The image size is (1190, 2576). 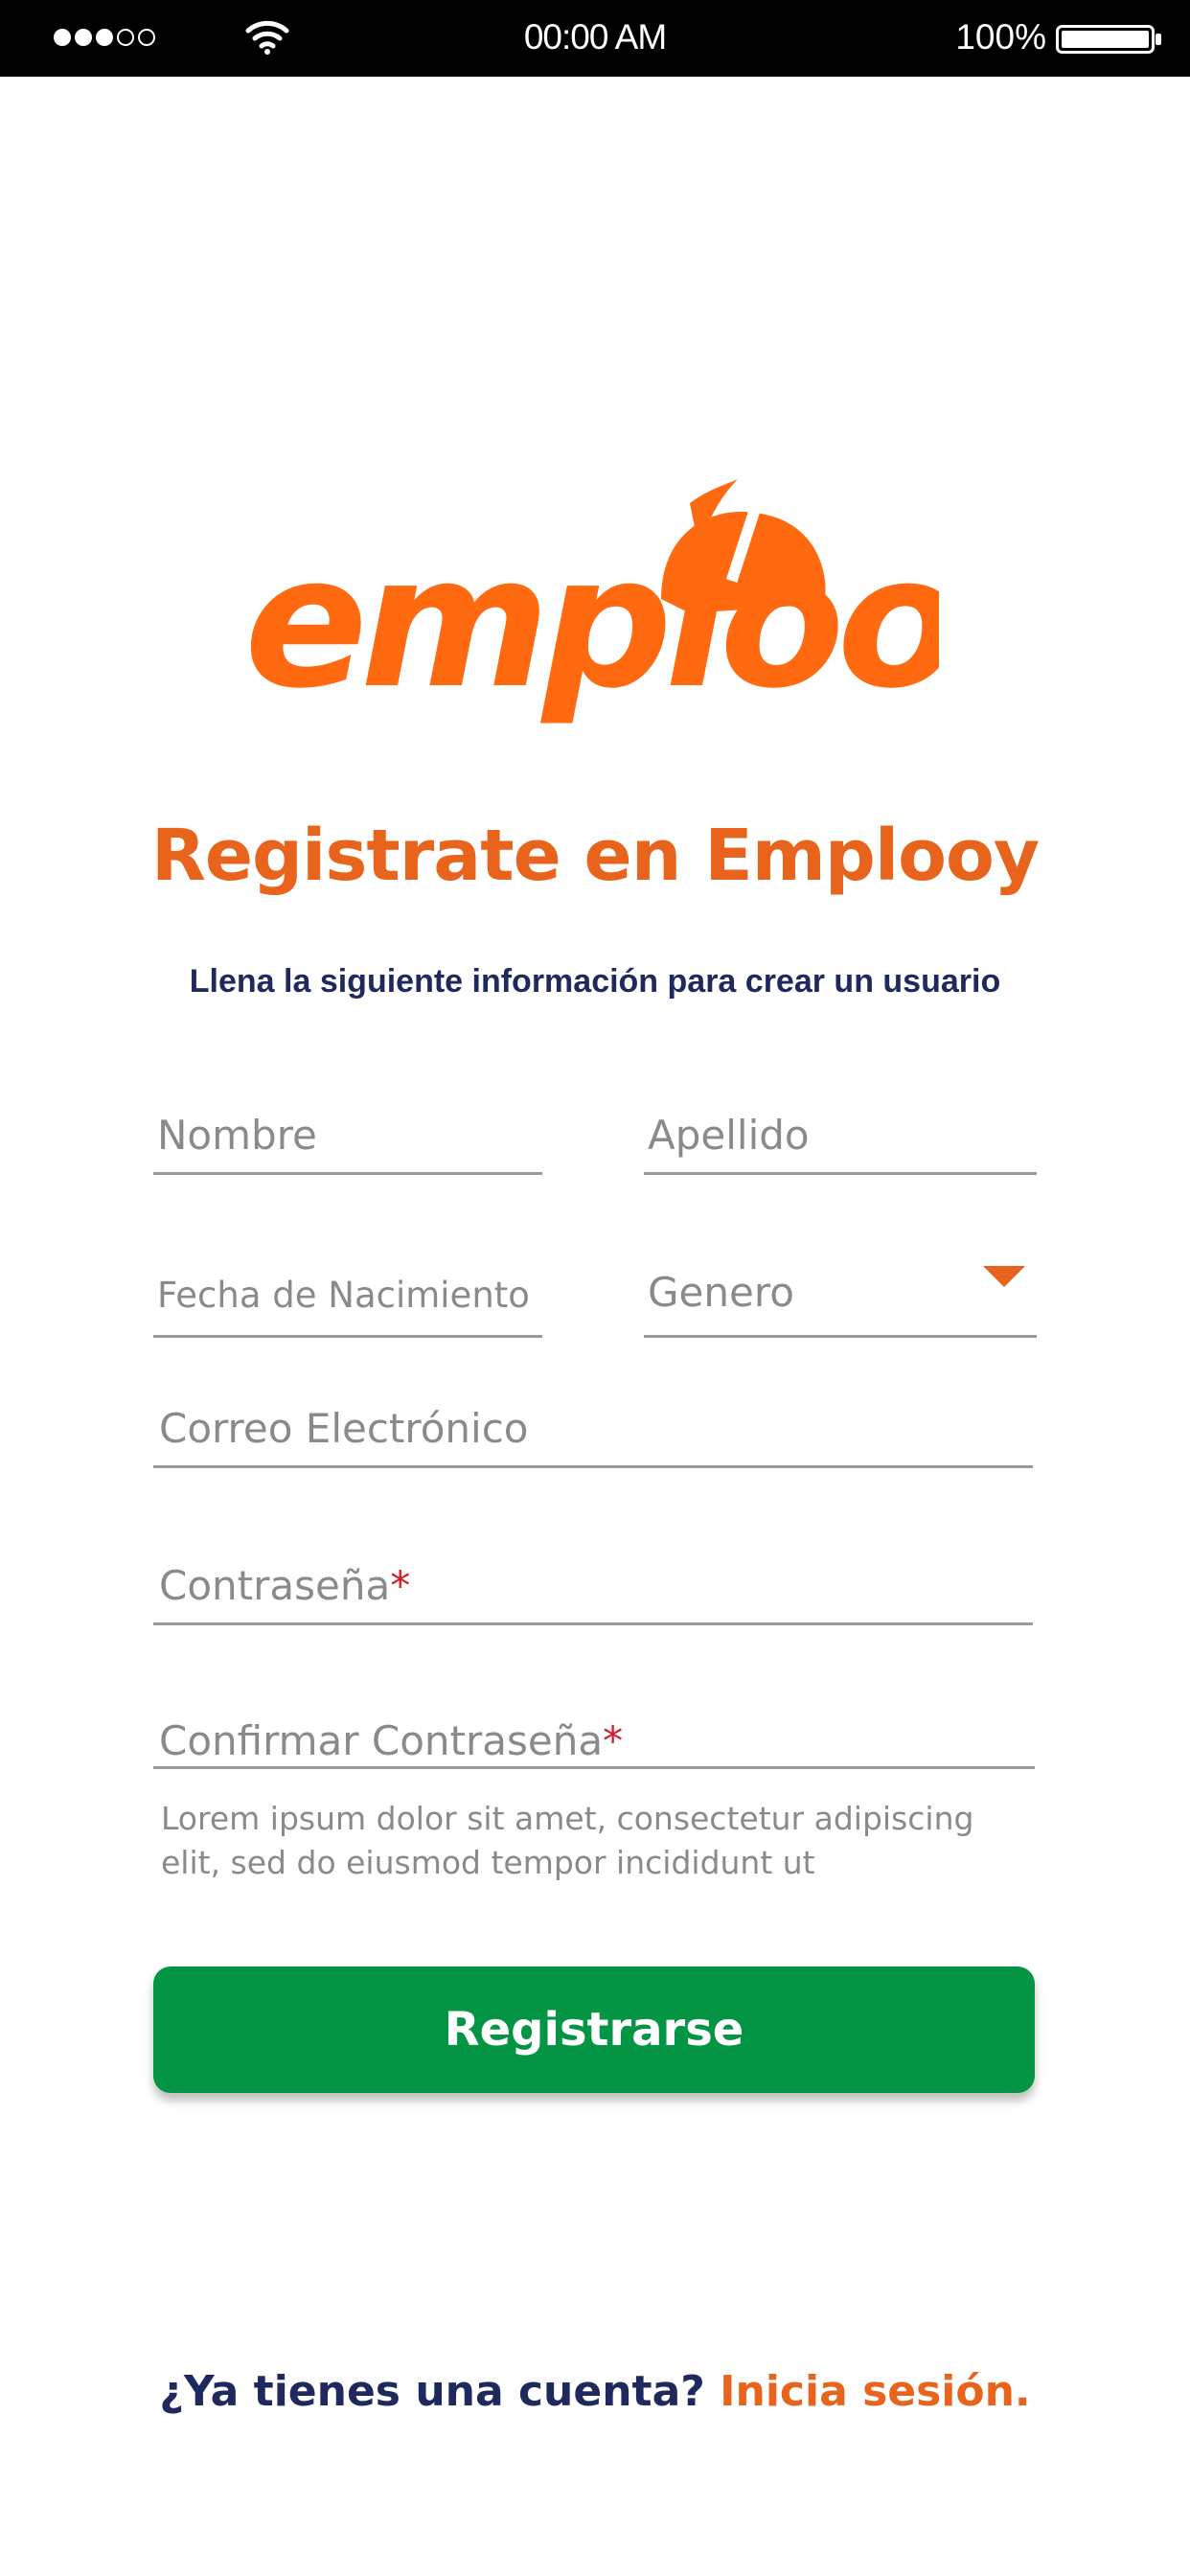 I want to click on login-prompt: ¿Ya tienes una cuenta? Inicia sesión., so click(x=595, y=2391).